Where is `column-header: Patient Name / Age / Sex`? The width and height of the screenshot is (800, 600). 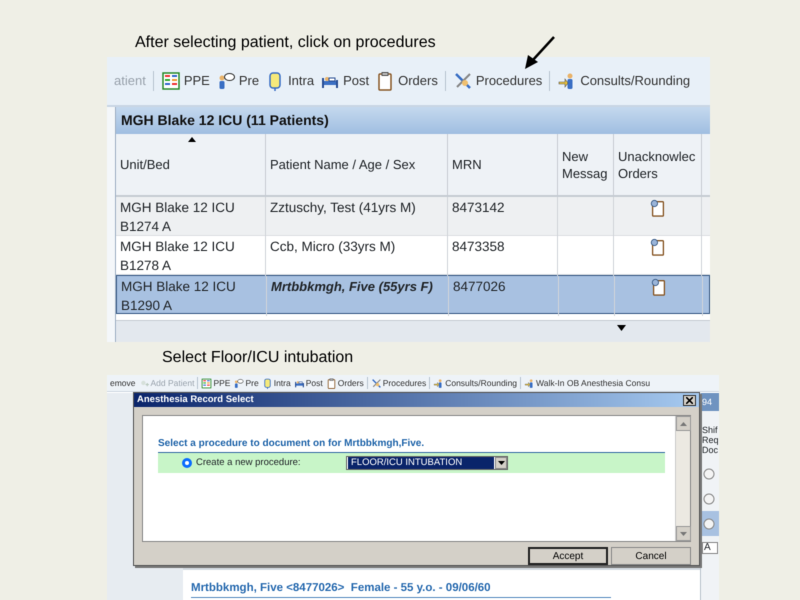 column-header: Patient Name / Age / Sex is located at coordinates (357, 164).